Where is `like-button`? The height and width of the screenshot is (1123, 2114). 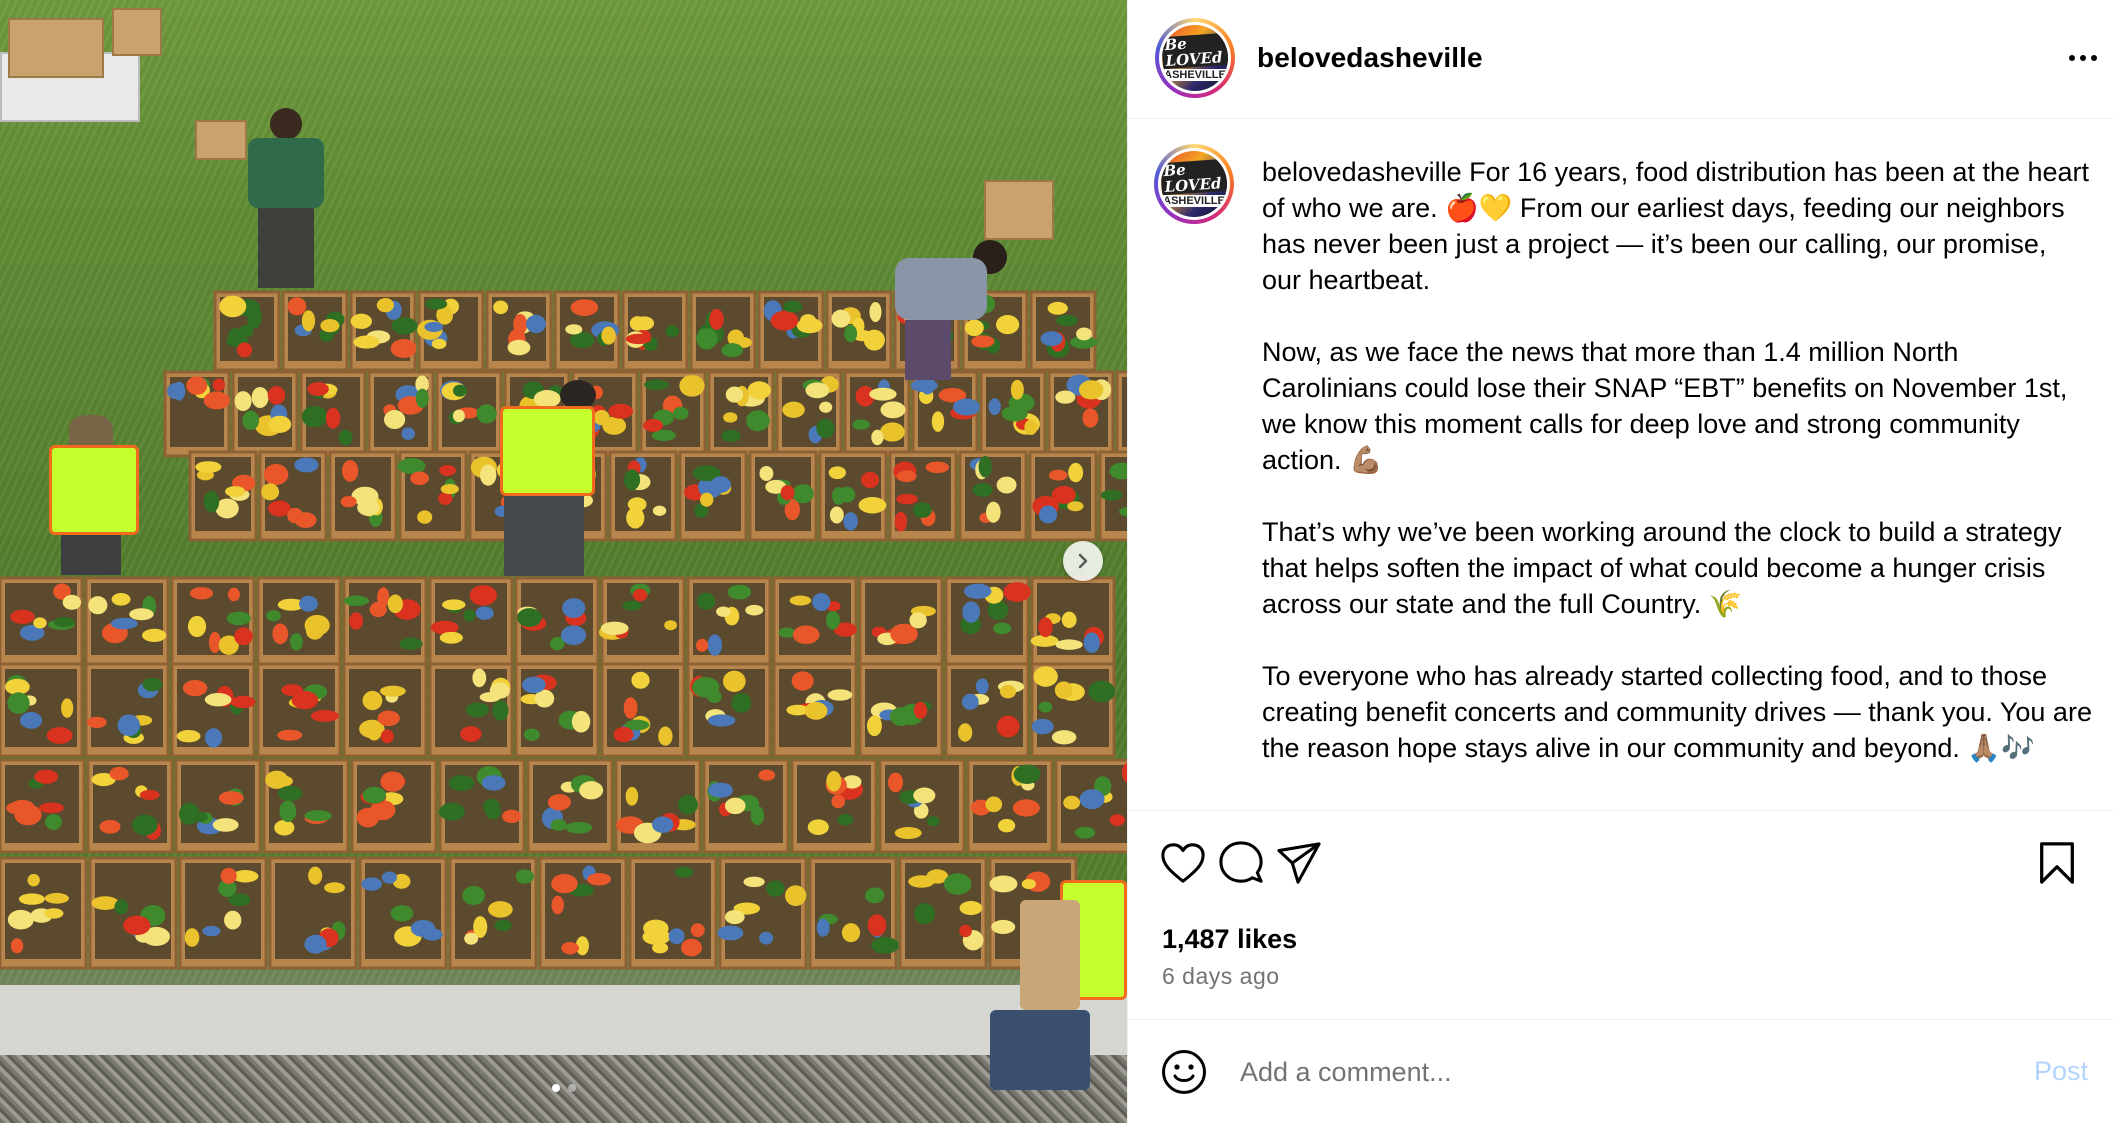
like-button is located at coordinates (1183, 863).